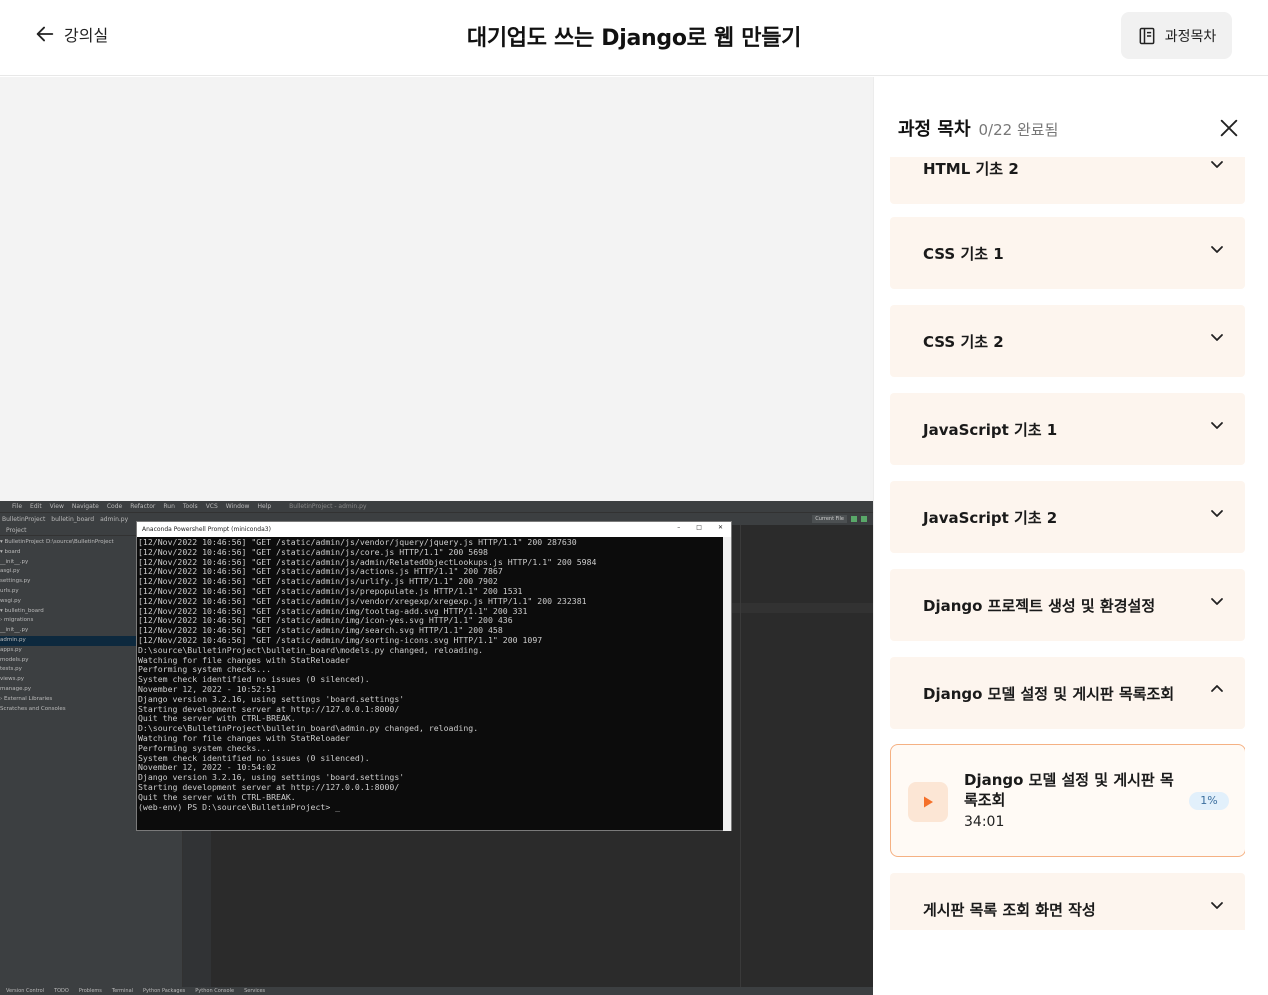 The height and width of the screenshot is (995, 1268). I want to click on section-label: JavaScript 기초 2, so click(990, 518).